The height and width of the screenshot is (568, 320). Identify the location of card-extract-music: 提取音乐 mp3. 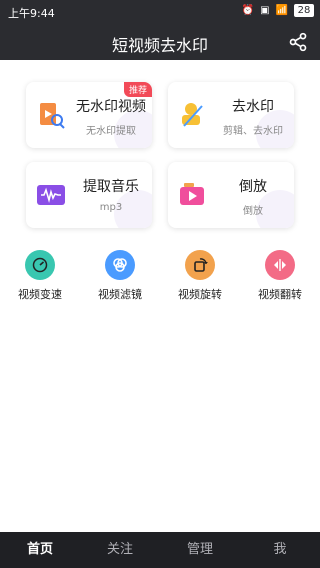
(89, 195).